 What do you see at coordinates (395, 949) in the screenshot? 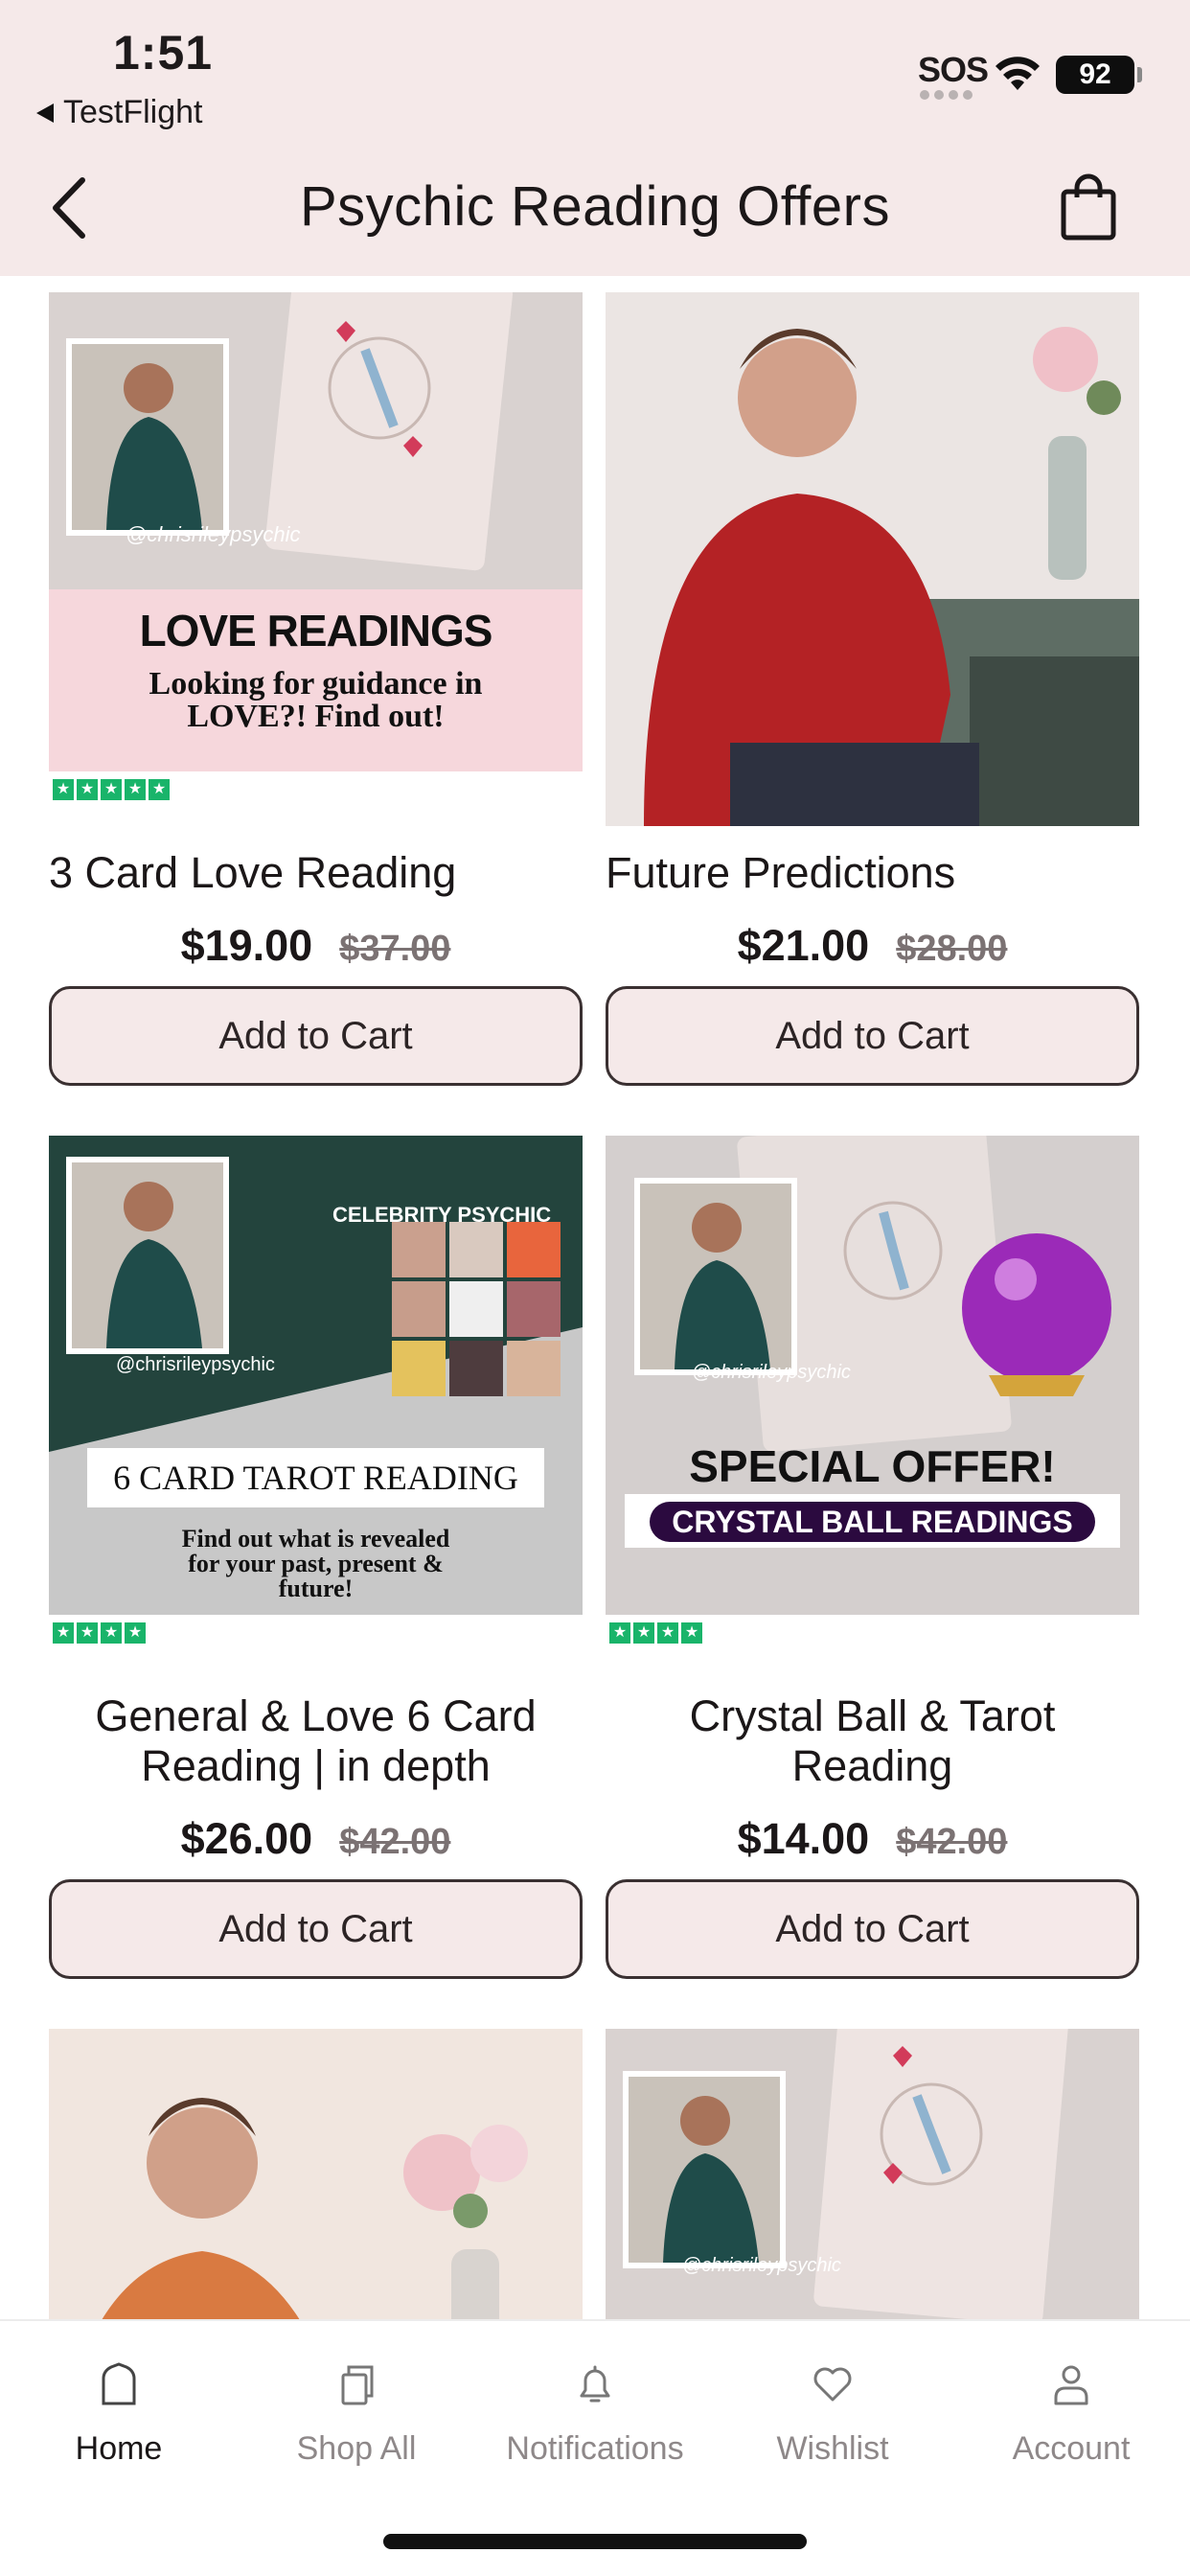
I see `compare-price: $37.00` at bounding box center [395, 949].